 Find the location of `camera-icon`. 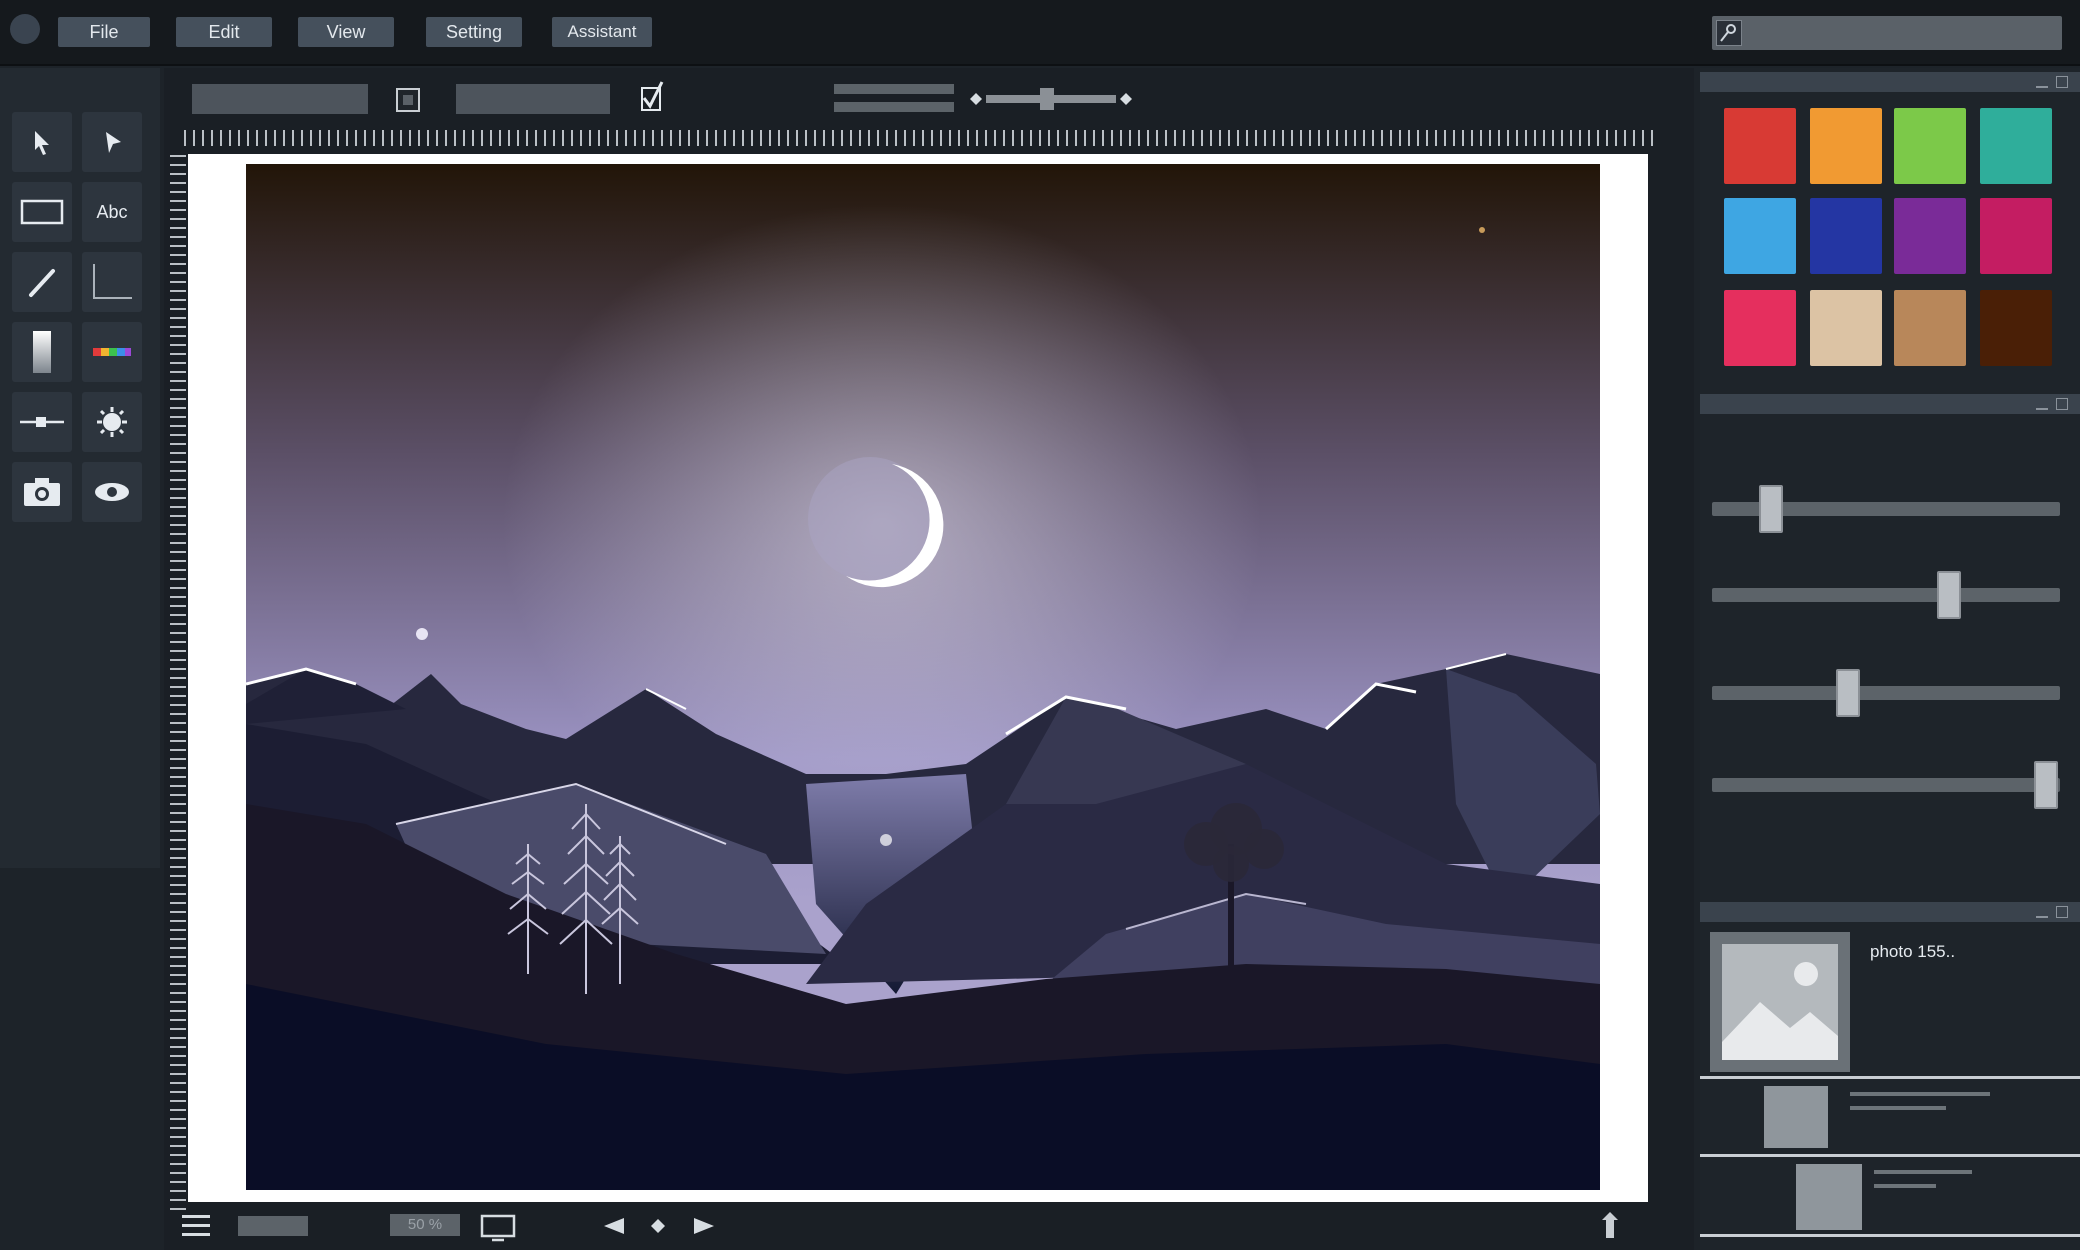

camera-icon is located at coordinates (42, 492).